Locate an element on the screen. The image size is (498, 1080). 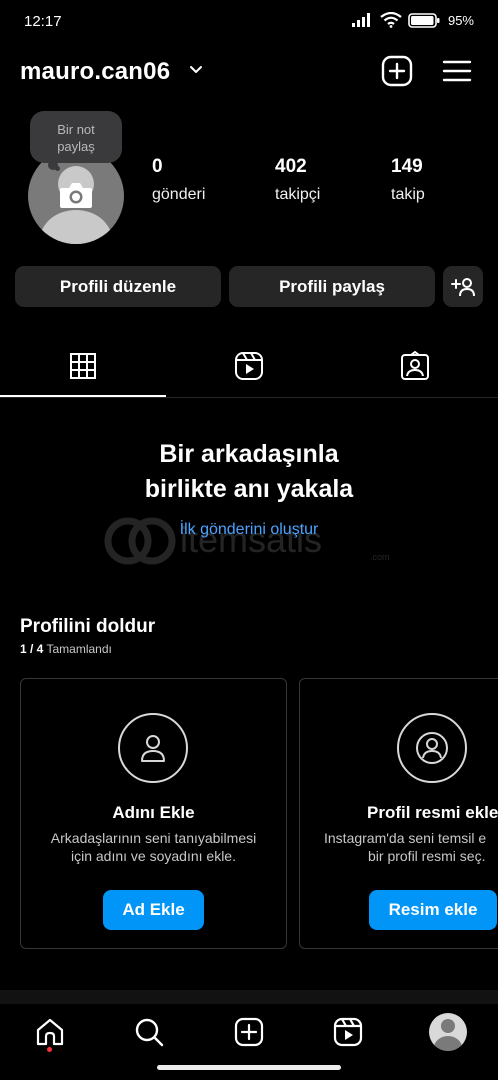
watermark-domain: .com is located at coordinates (380, 557).